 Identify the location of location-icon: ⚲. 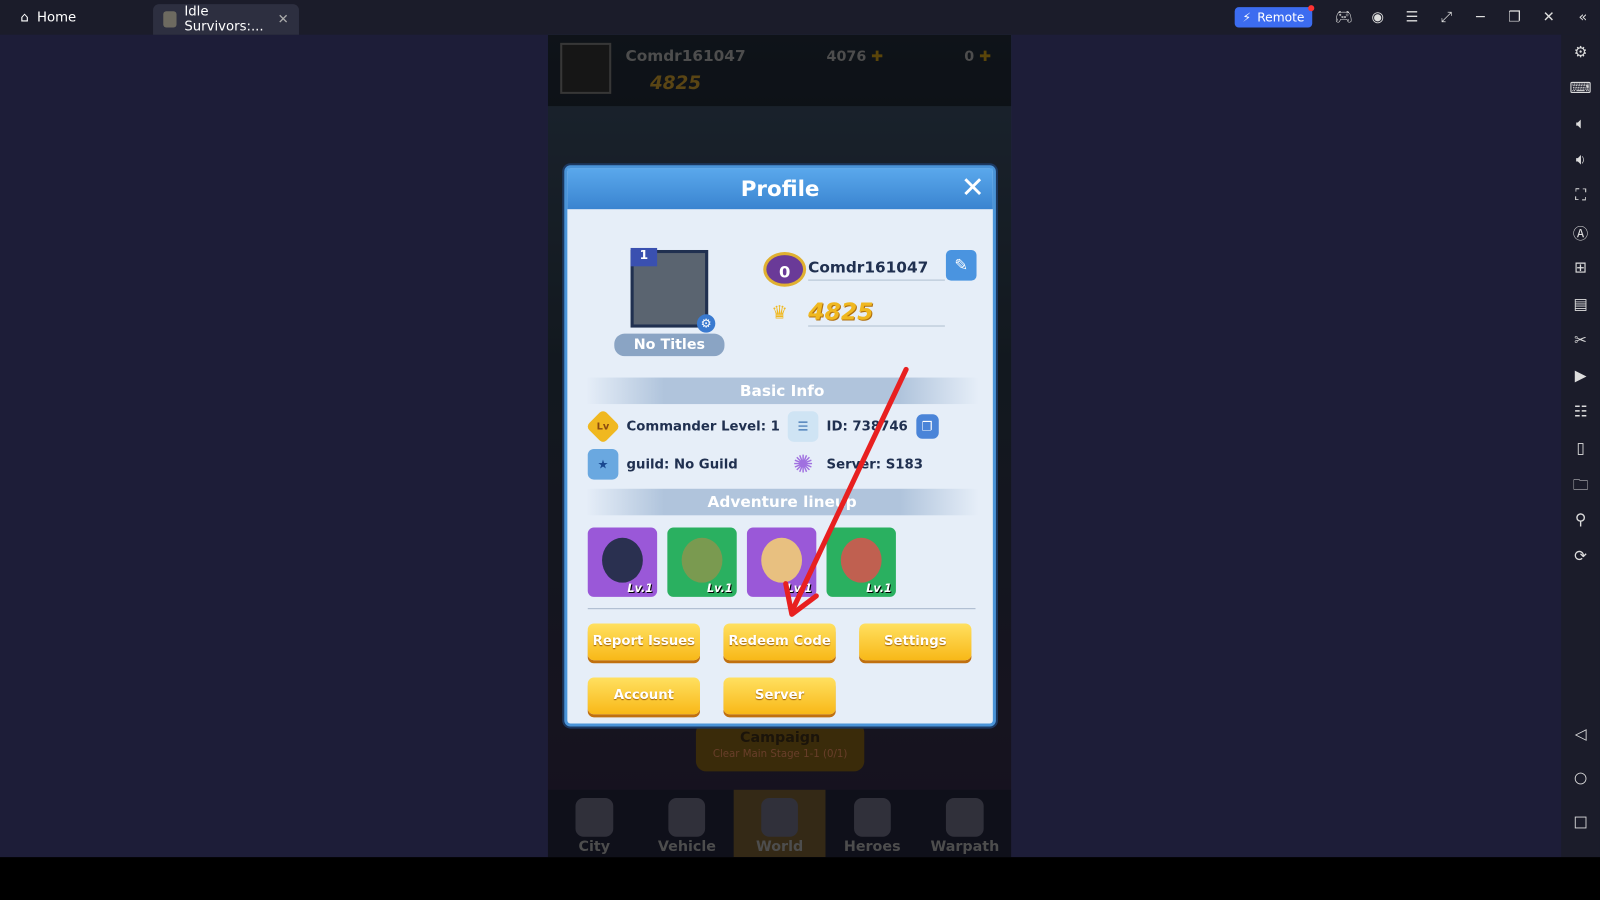
(1580, 519).